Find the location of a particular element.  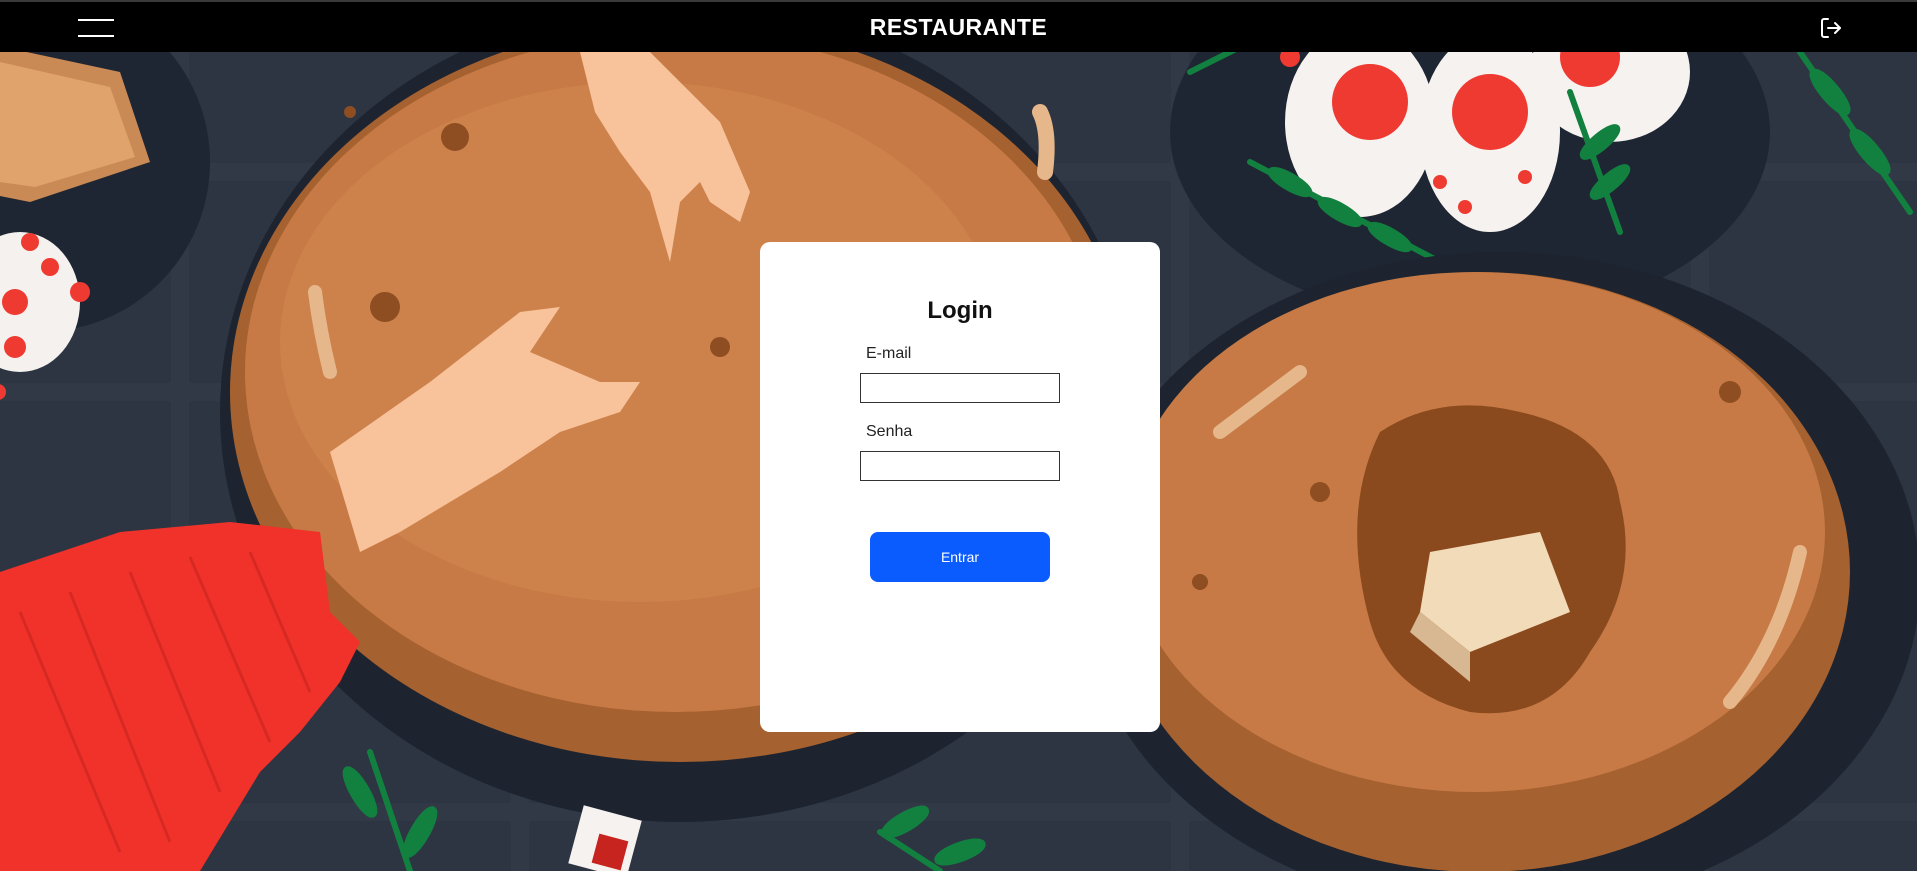

app-title: RESTAURANTE is located at coordinates (958, 27).